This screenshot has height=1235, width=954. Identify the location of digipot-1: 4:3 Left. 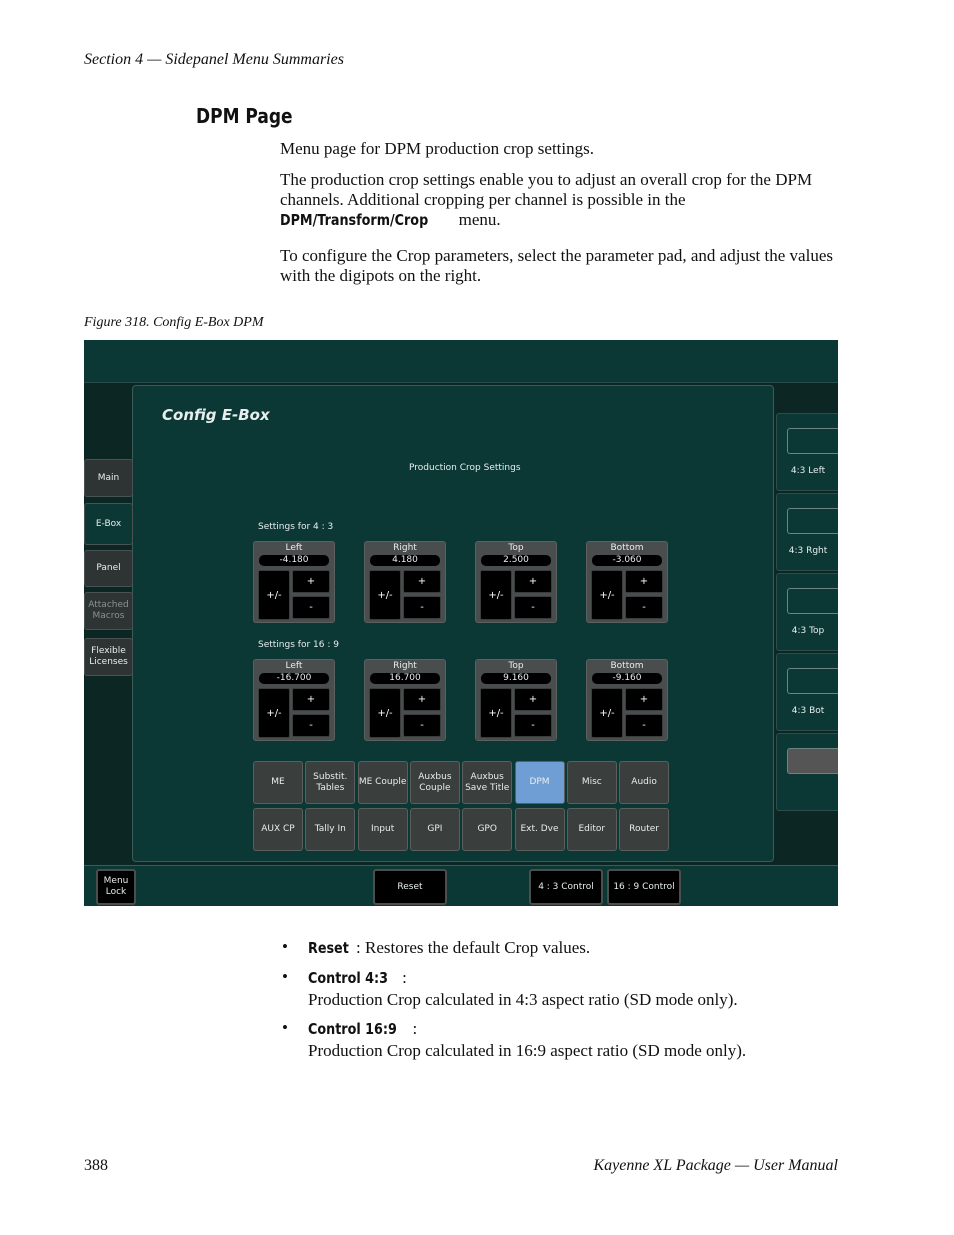
(807, 452).